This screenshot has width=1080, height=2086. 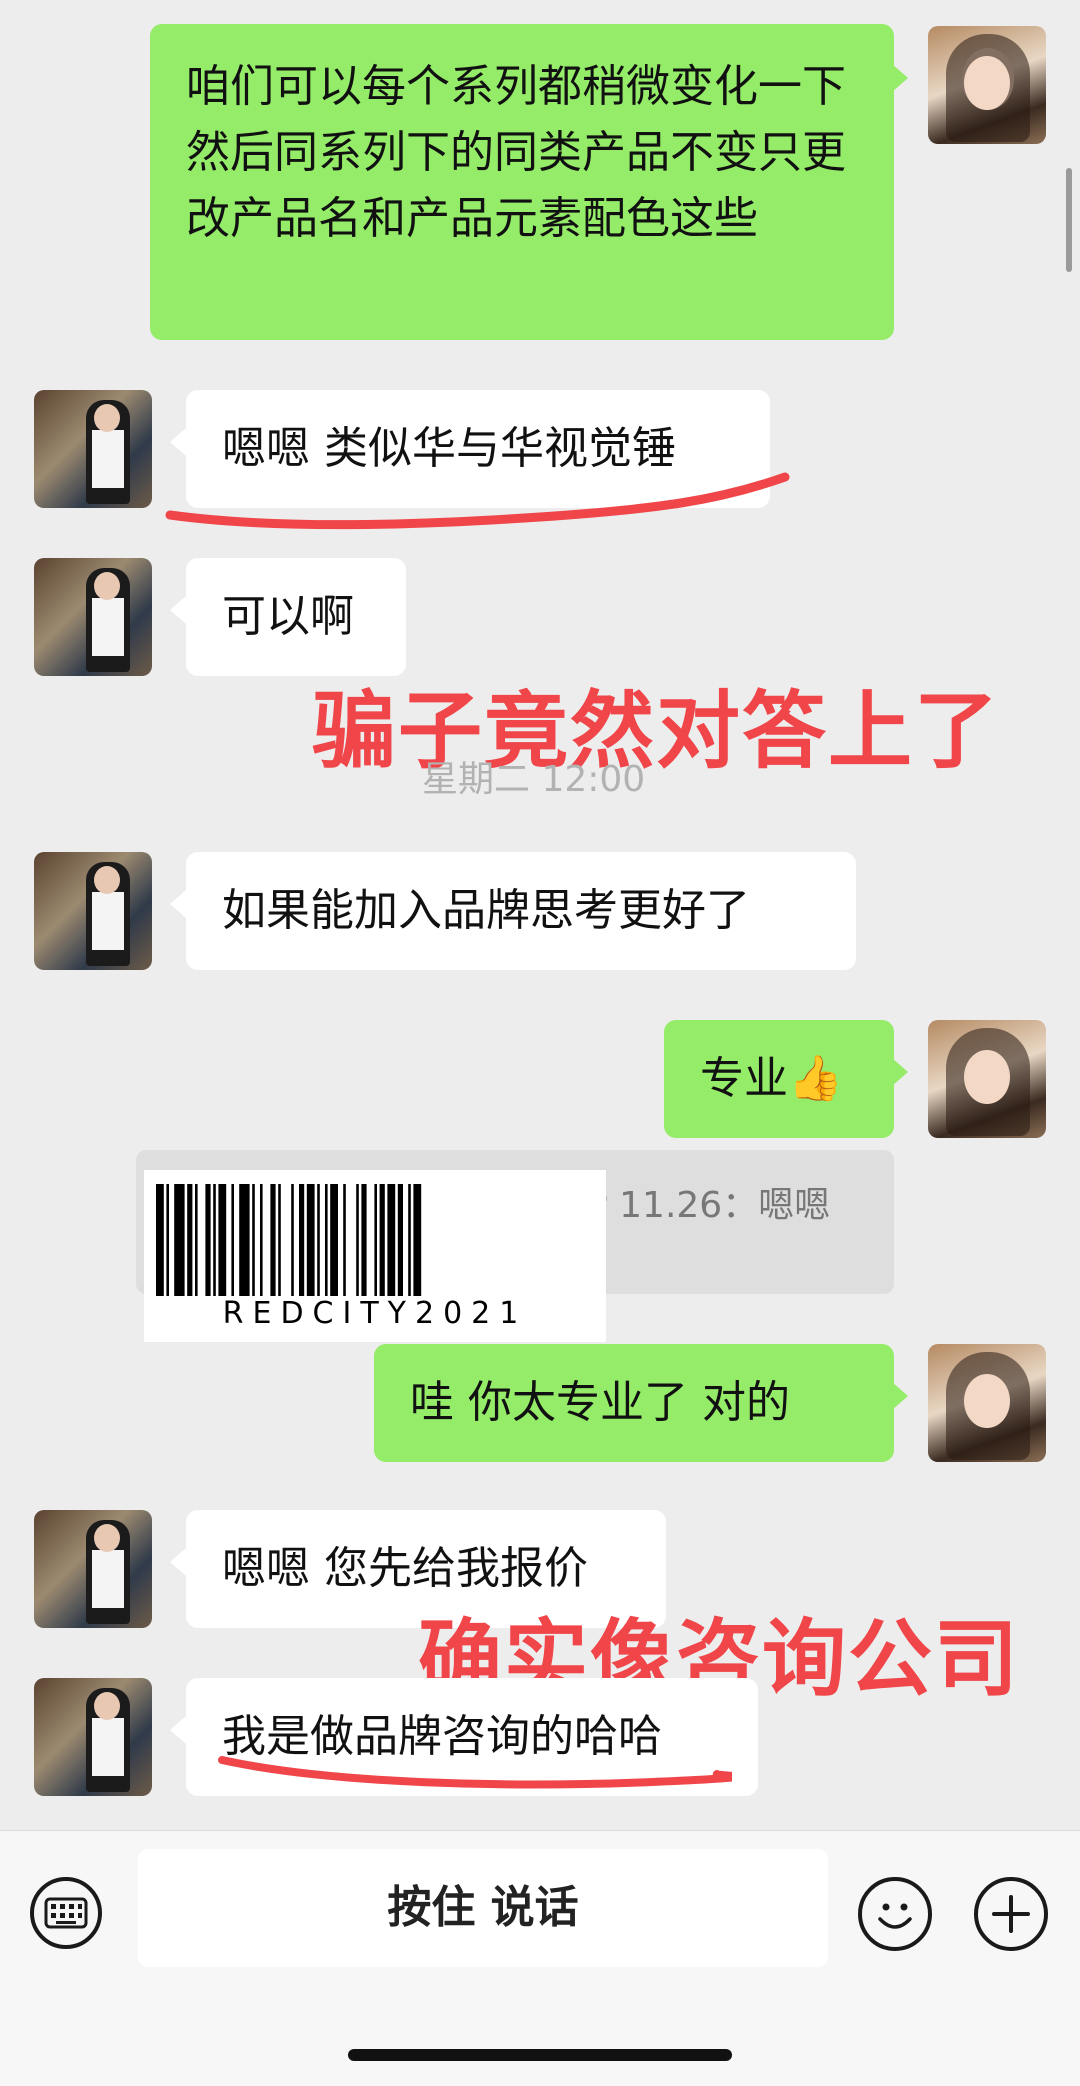 I want to click on emoji-icon, so click(x=895, y=1916).